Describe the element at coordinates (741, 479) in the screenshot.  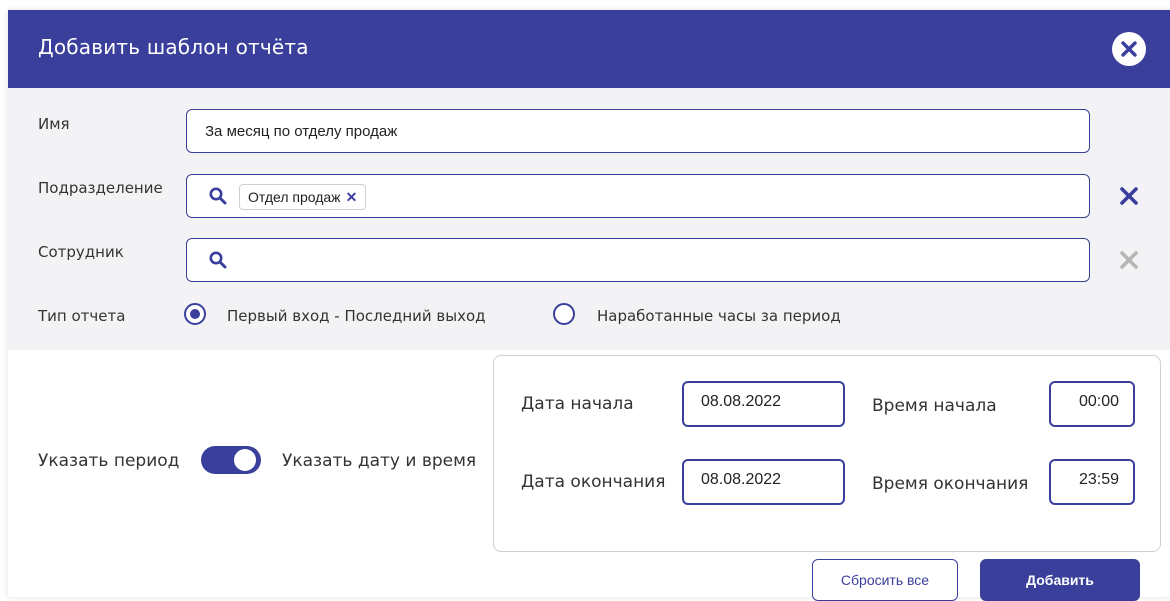
I see `end-date-value: 08.08.2022` at that location.